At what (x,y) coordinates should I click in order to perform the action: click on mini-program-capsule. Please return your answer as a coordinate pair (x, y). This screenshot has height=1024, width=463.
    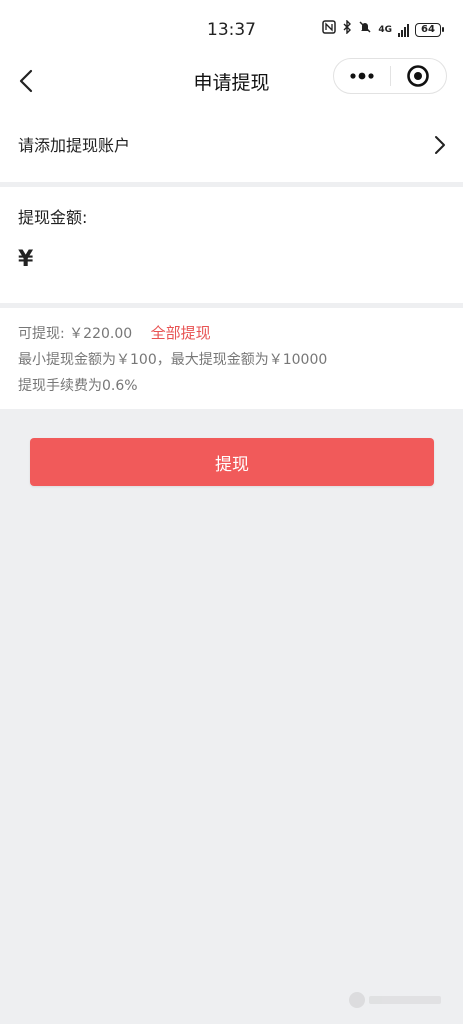
    Looking at the image, I should click on (390, 76).